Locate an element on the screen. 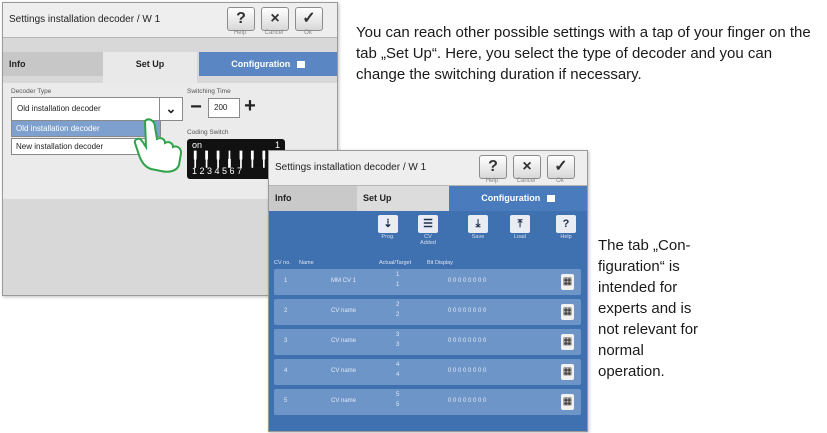 The height and width of the screenshot is (433, 827). switching-time-label: Switching Time is located at coordinates (209, 91).